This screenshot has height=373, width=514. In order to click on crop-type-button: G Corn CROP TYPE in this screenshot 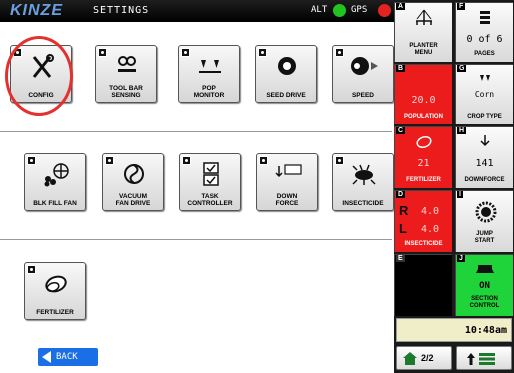, I will do `click(484, 94)`.